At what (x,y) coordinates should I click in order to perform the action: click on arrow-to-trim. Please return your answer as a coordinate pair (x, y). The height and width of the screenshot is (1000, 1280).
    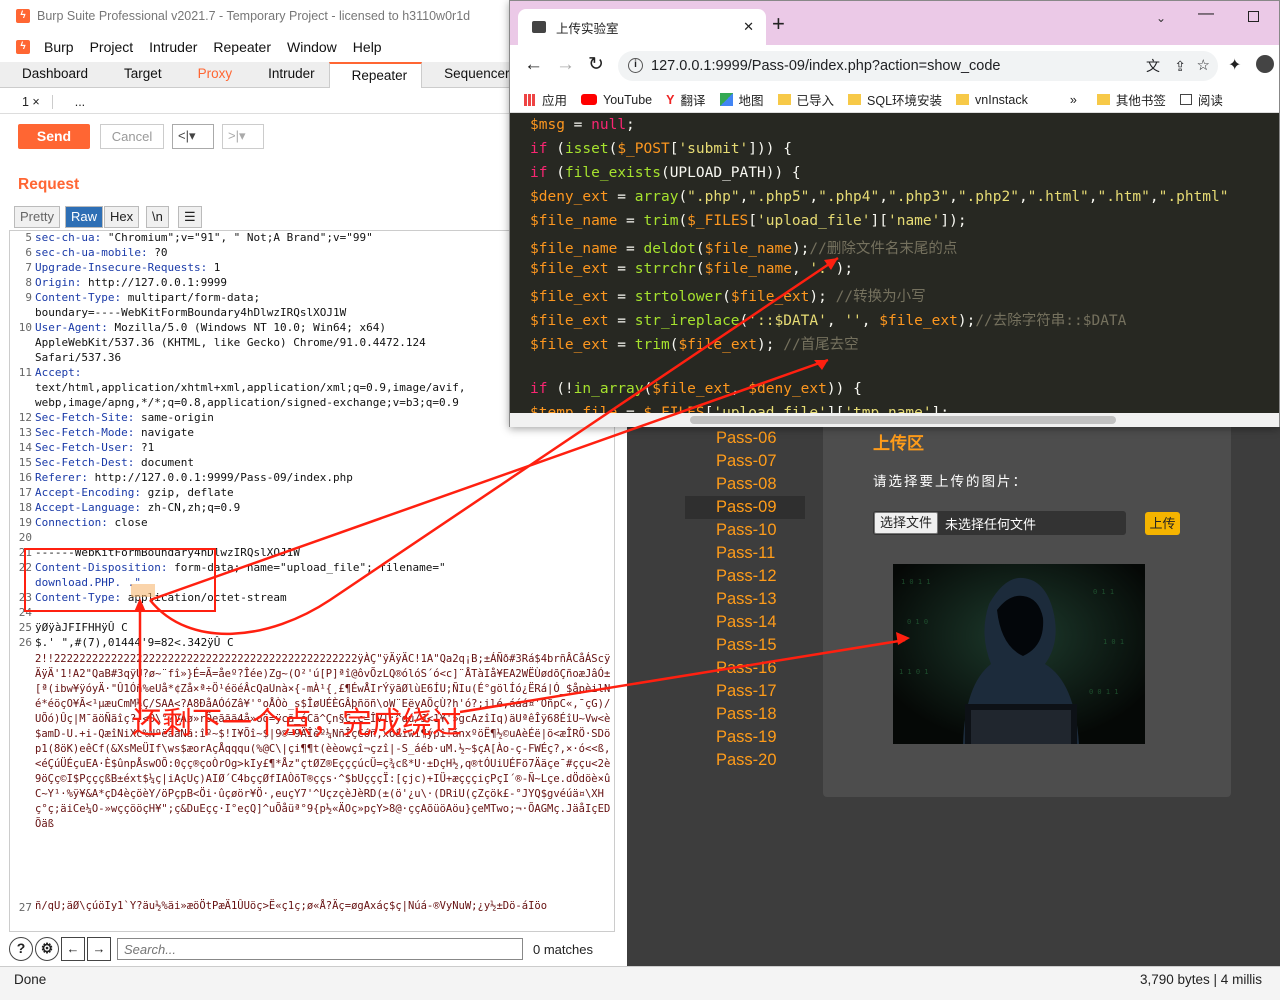
    Looking at the image, I should click on (489, 480).